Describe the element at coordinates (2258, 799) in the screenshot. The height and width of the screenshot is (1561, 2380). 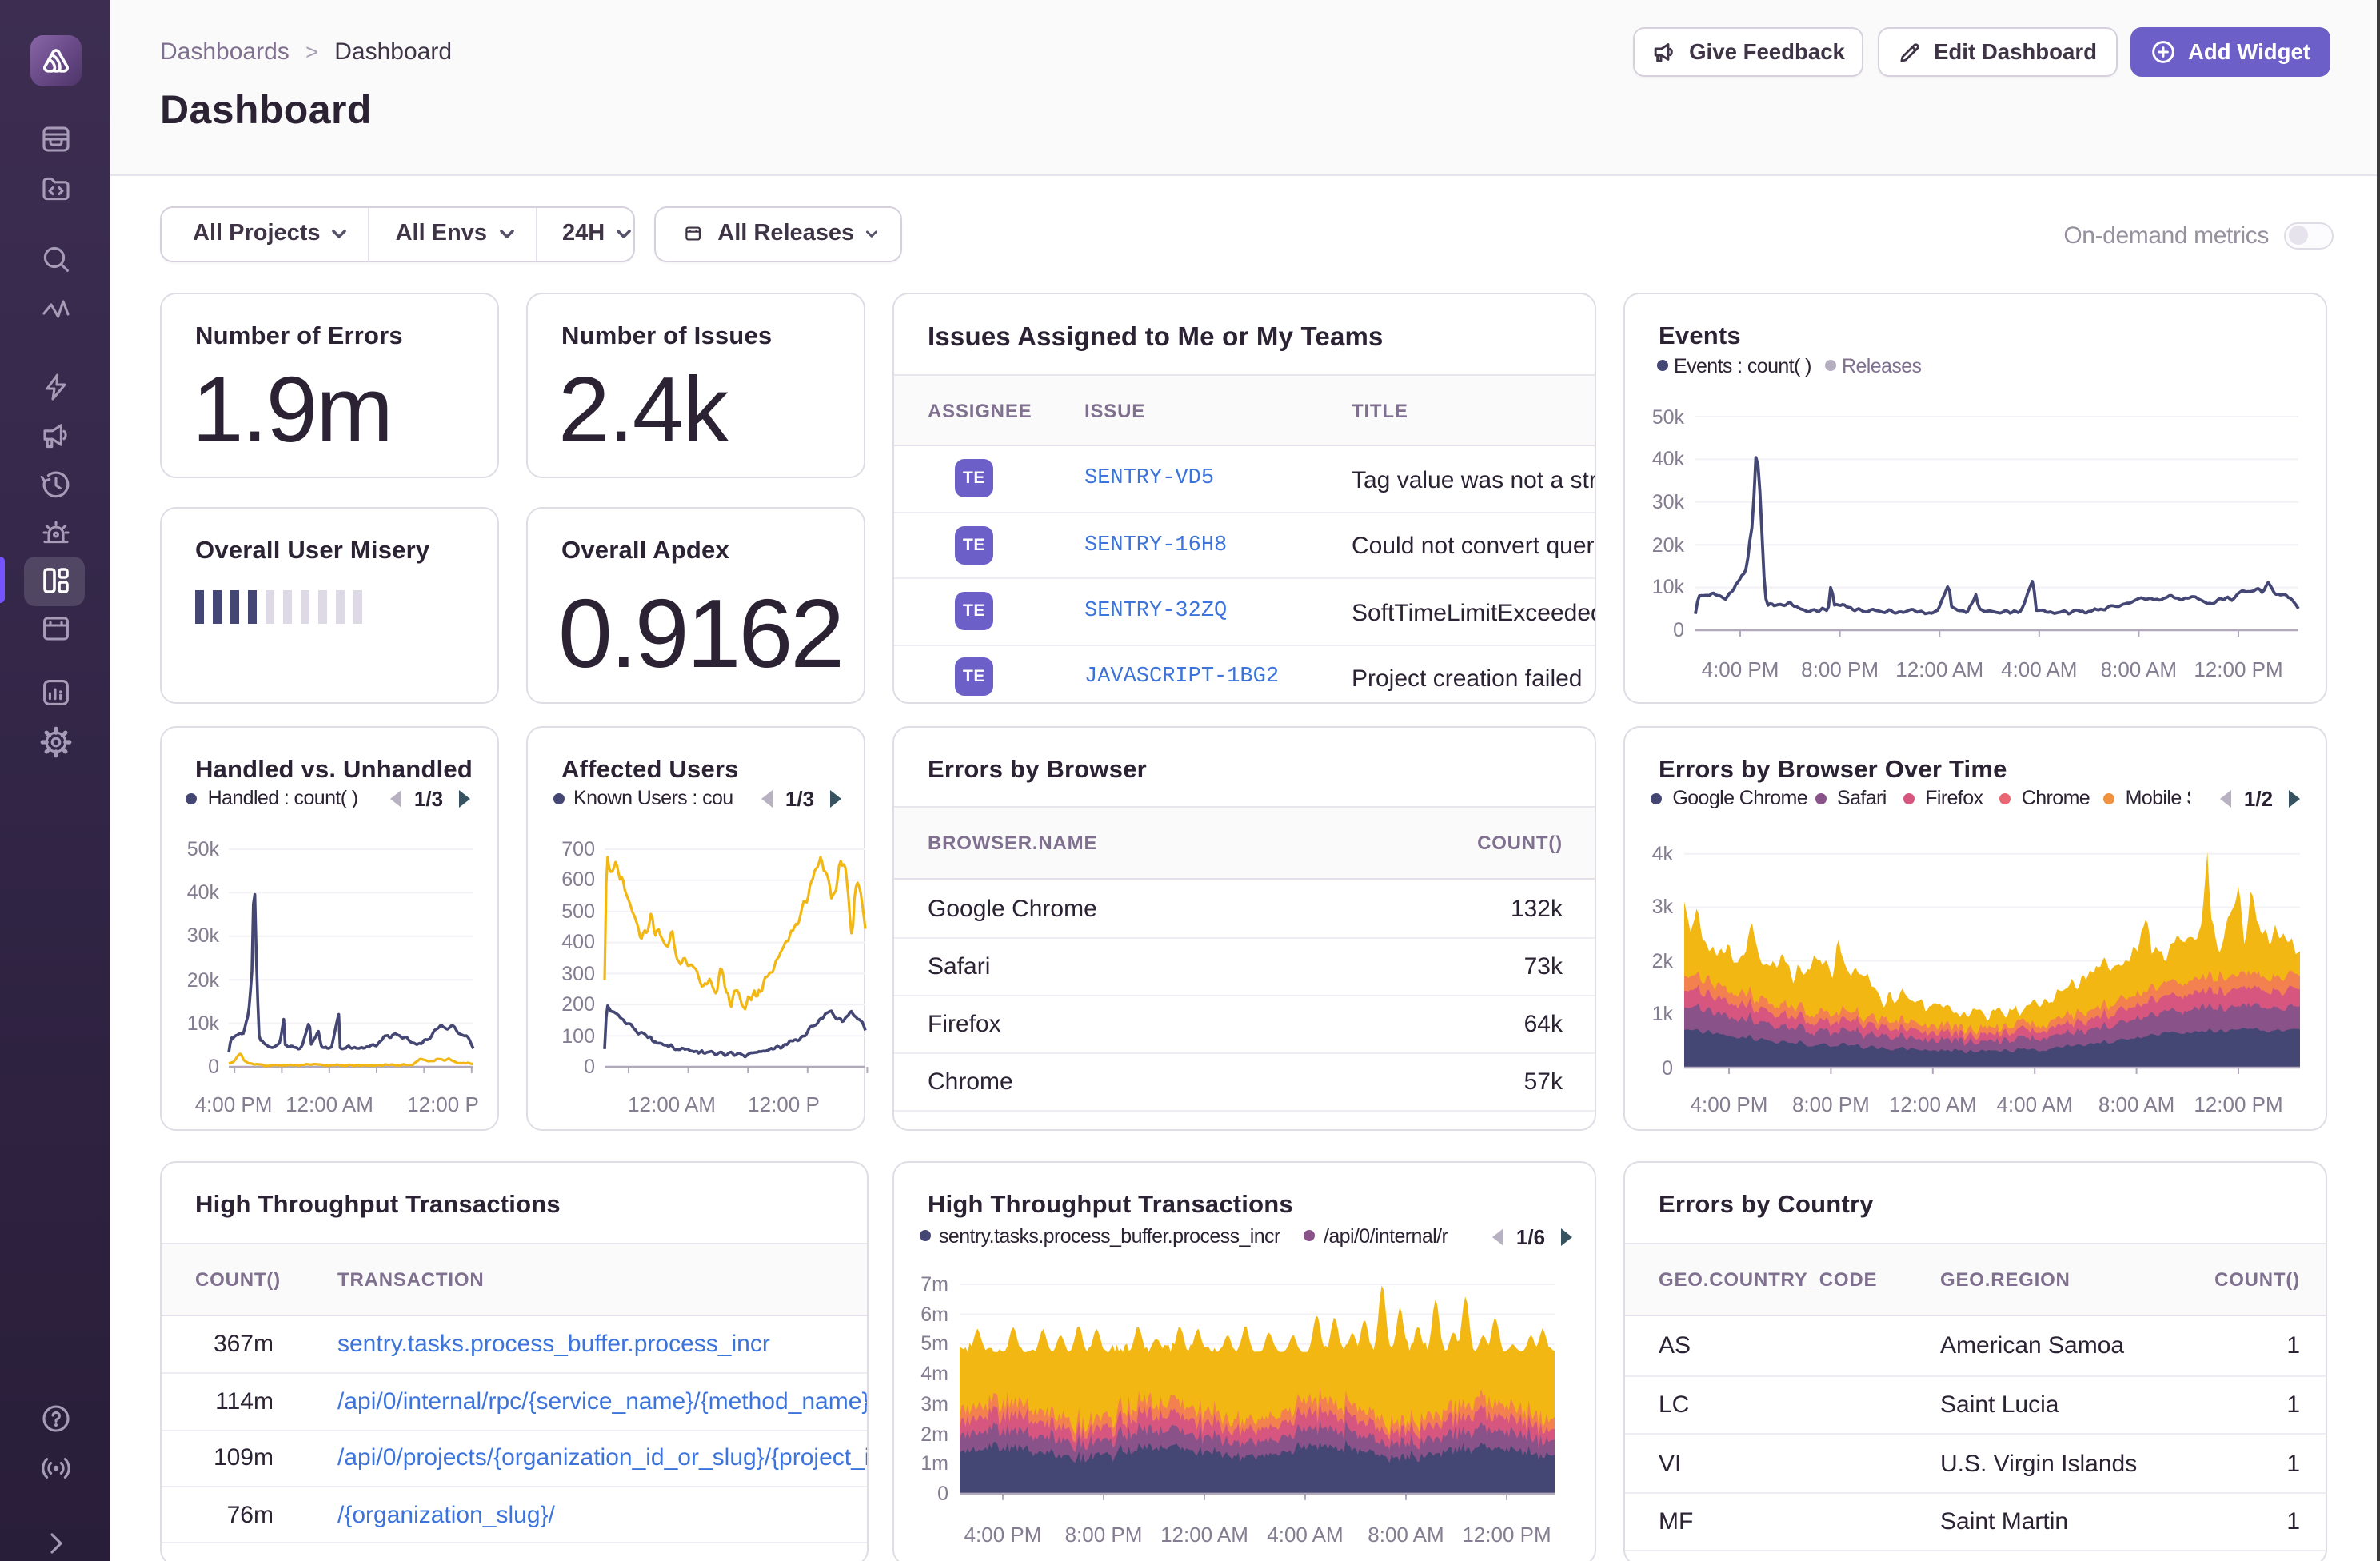
I see `svg-text: 1/2` at that location.